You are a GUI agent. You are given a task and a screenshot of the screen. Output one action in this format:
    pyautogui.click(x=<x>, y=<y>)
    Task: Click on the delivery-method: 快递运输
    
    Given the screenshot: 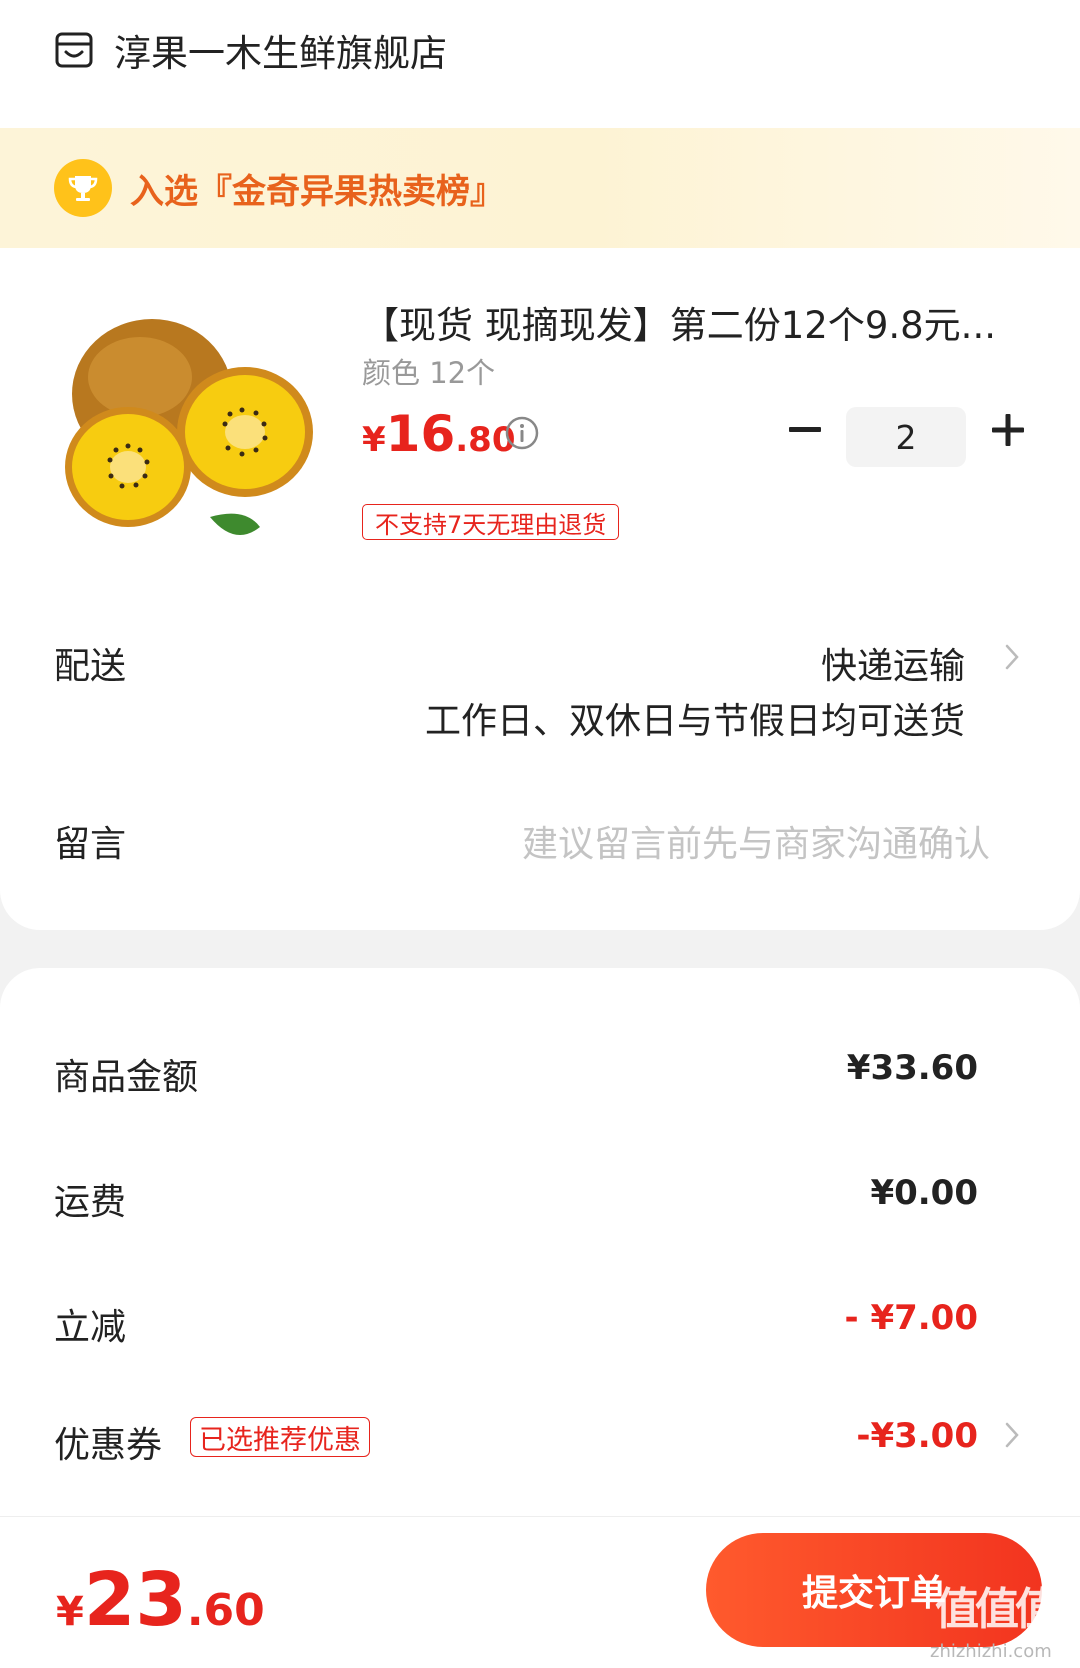 What is the action you would take?
    pyautogui.click(x=893, y=663)
    